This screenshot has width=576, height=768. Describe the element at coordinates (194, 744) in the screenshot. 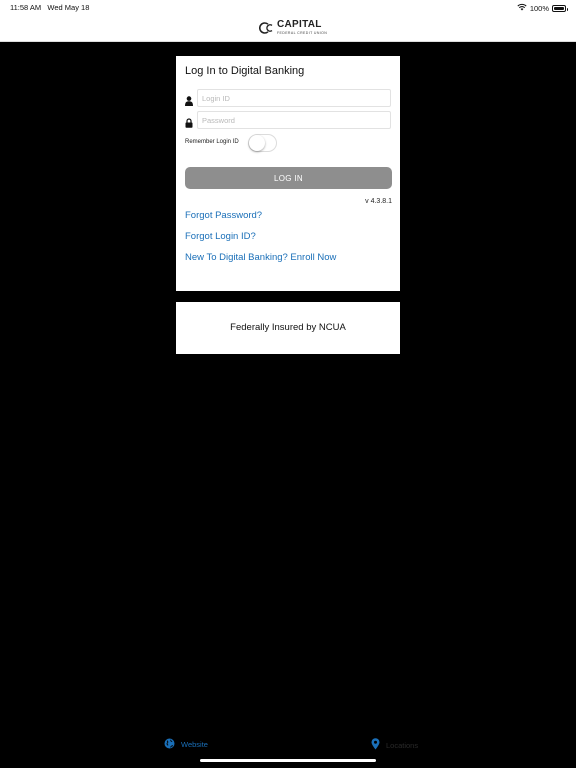

I see `website-label: Website` at that location.